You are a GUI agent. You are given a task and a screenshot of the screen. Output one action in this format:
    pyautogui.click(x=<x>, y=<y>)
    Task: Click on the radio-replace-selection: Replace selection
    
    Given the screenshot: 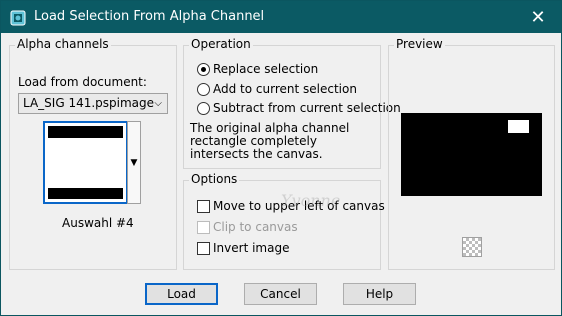 What is the action you would take?
    pyautogui.click(x=257, y=69)
    